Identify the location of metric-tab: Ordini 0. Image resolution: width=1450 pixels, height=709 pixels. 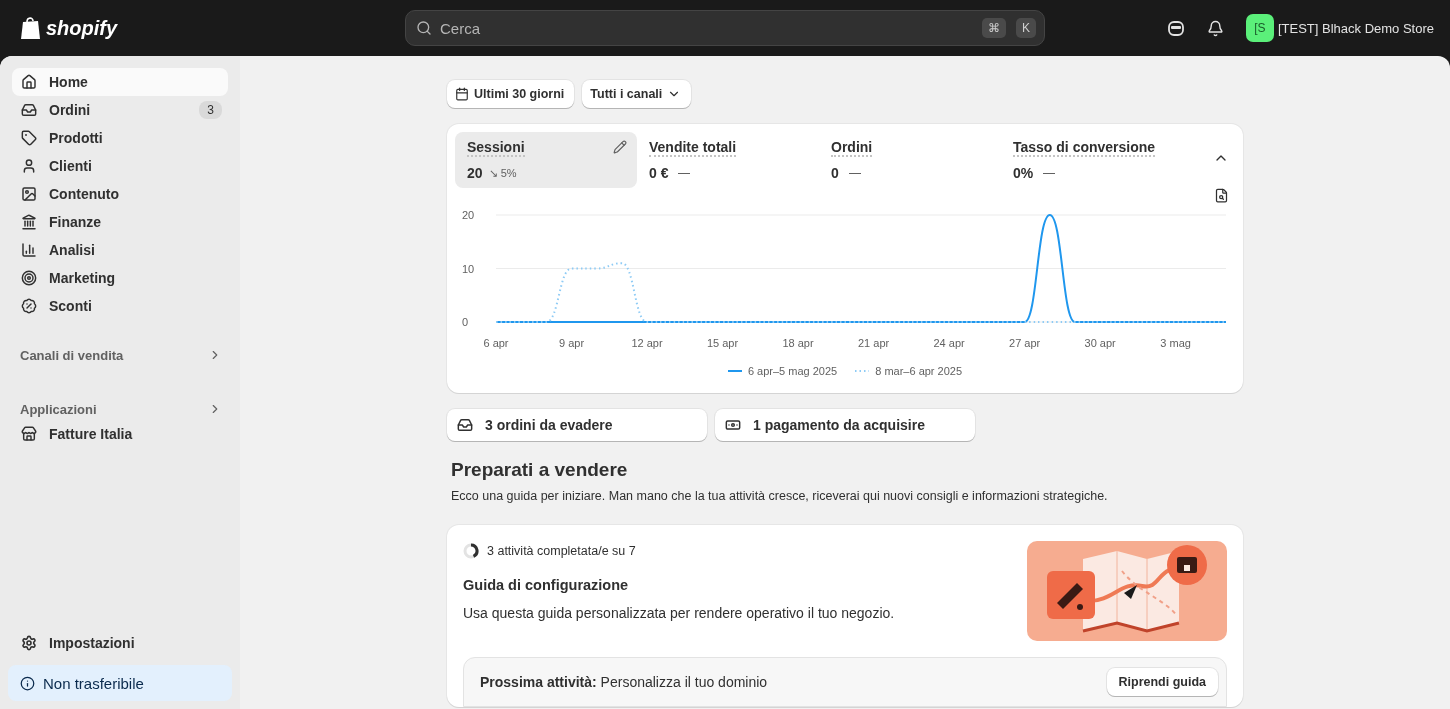
(910, 160).